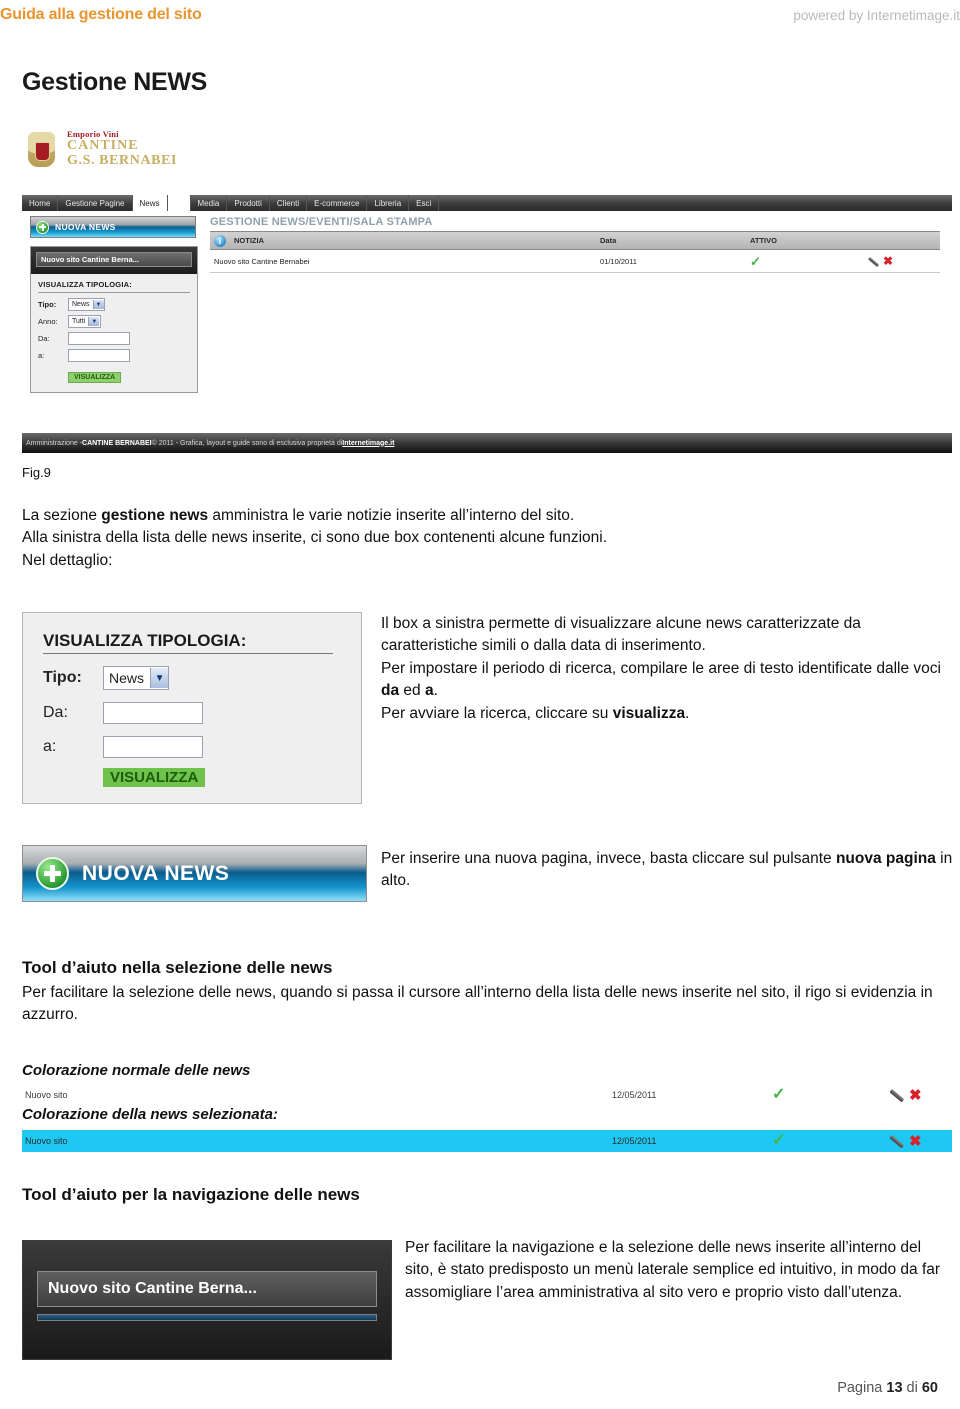 The height and width of the screenshot is (1409, 960). I want to click on demo-selected-name: Nuovo sito, so click(46, 1141).